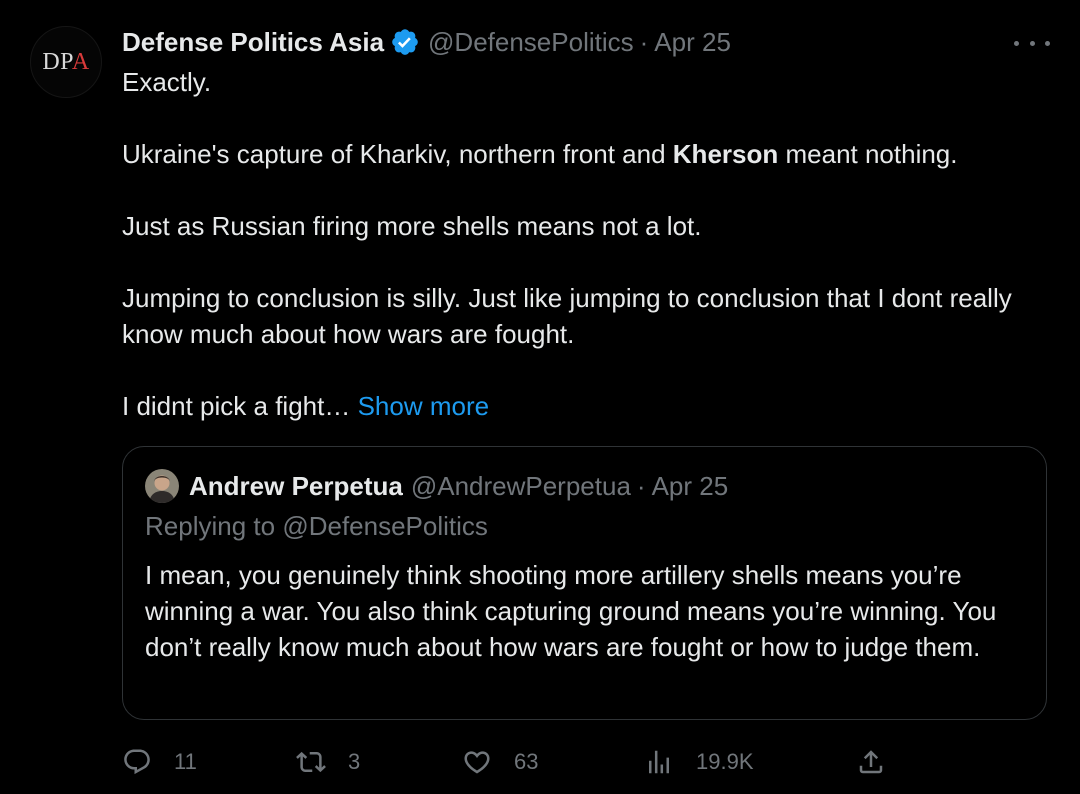 The width and height of the screenshot is (1080, 794). I want to click on replying-handle: @DefensePolitics, so click(385, 526).